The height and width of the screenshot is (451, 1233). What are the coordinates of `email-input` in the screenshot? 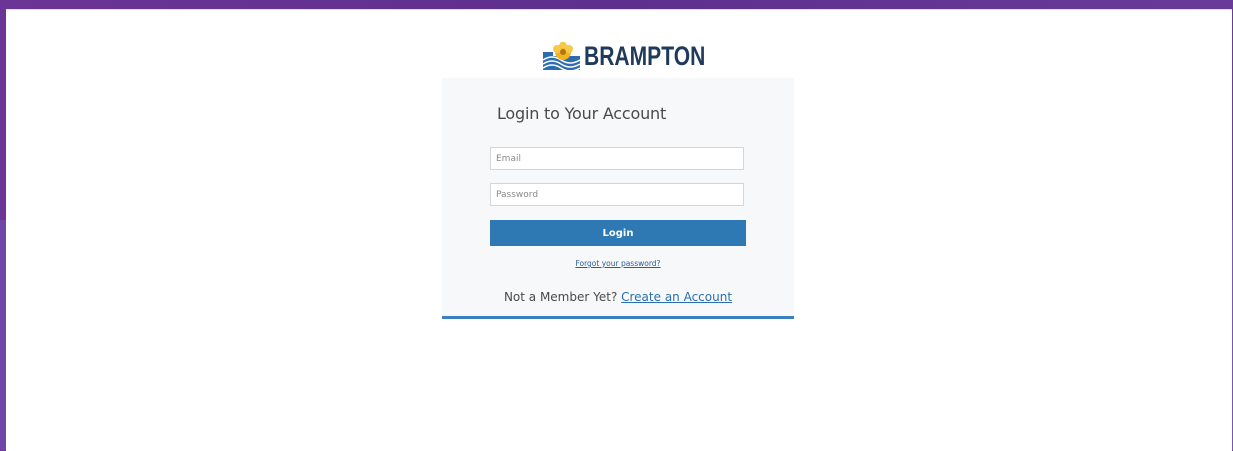 It's located at (617, 158).